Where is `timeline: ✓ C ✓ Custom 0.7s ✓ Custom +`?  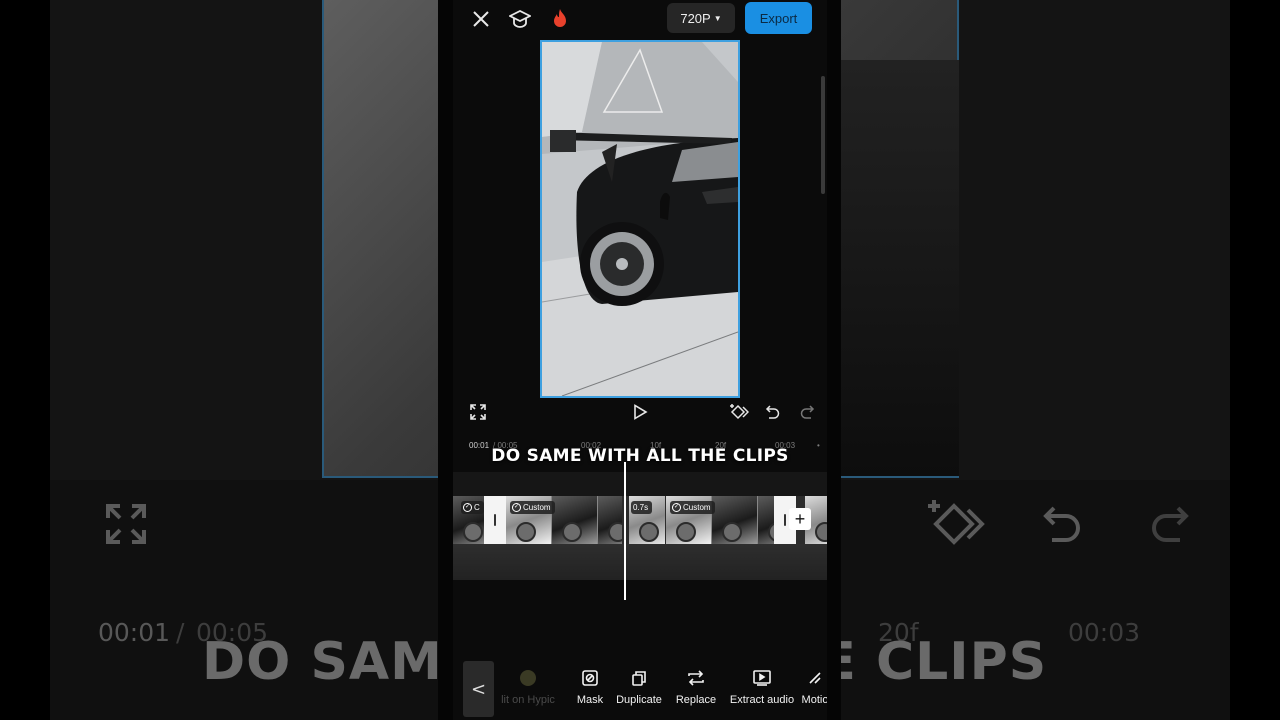 timeline: ✓ C ✓ Custom 0.7s ✓ Custom + is located at coordinates (640, 526).